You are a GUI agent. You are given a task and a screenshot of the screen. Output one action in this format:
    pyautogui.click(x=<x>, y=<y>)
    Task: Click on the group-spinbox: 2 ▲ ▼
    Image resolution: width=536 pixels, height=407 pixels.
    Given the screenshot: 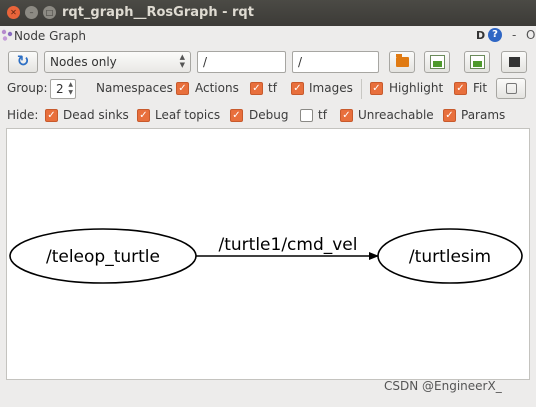 What is the action you would take?
    pyautogui.click(x=63, y=89)
    